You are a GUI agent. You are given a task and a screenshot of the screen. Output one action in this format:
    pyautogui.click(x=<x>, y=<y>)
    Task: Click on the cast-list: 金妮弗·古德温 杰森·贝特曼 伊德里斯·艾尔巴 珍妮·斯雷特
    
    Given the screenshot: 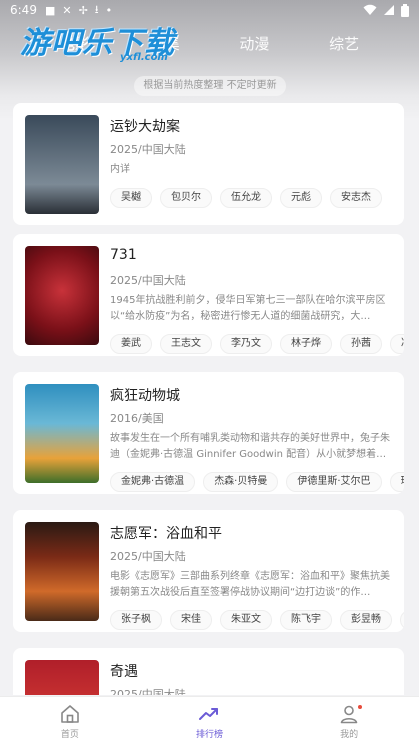 What is the action you would take?
    pyautogui.click(x=257, y=483)
    